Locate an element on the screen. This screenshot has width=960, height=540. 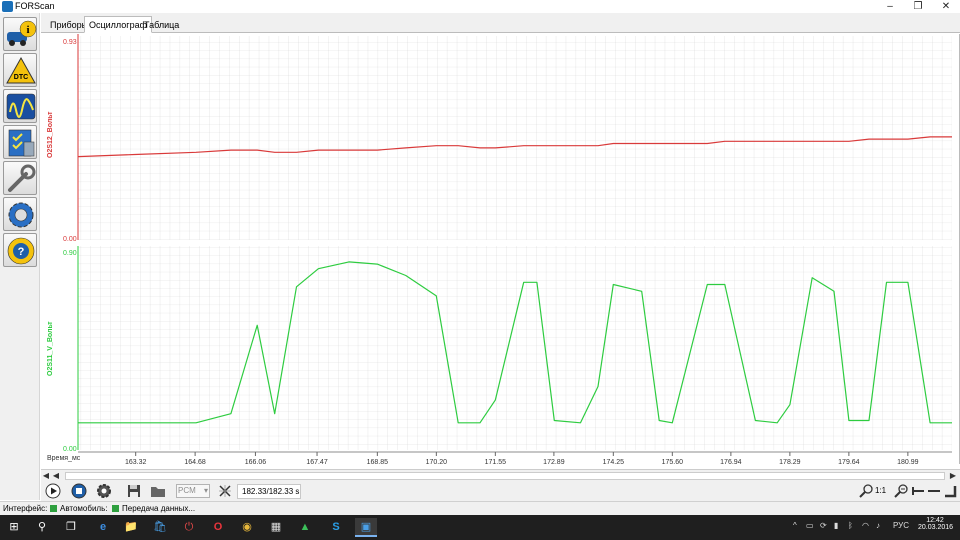
scroll-start-icon: ◀ is located at coordinates (46, 476).